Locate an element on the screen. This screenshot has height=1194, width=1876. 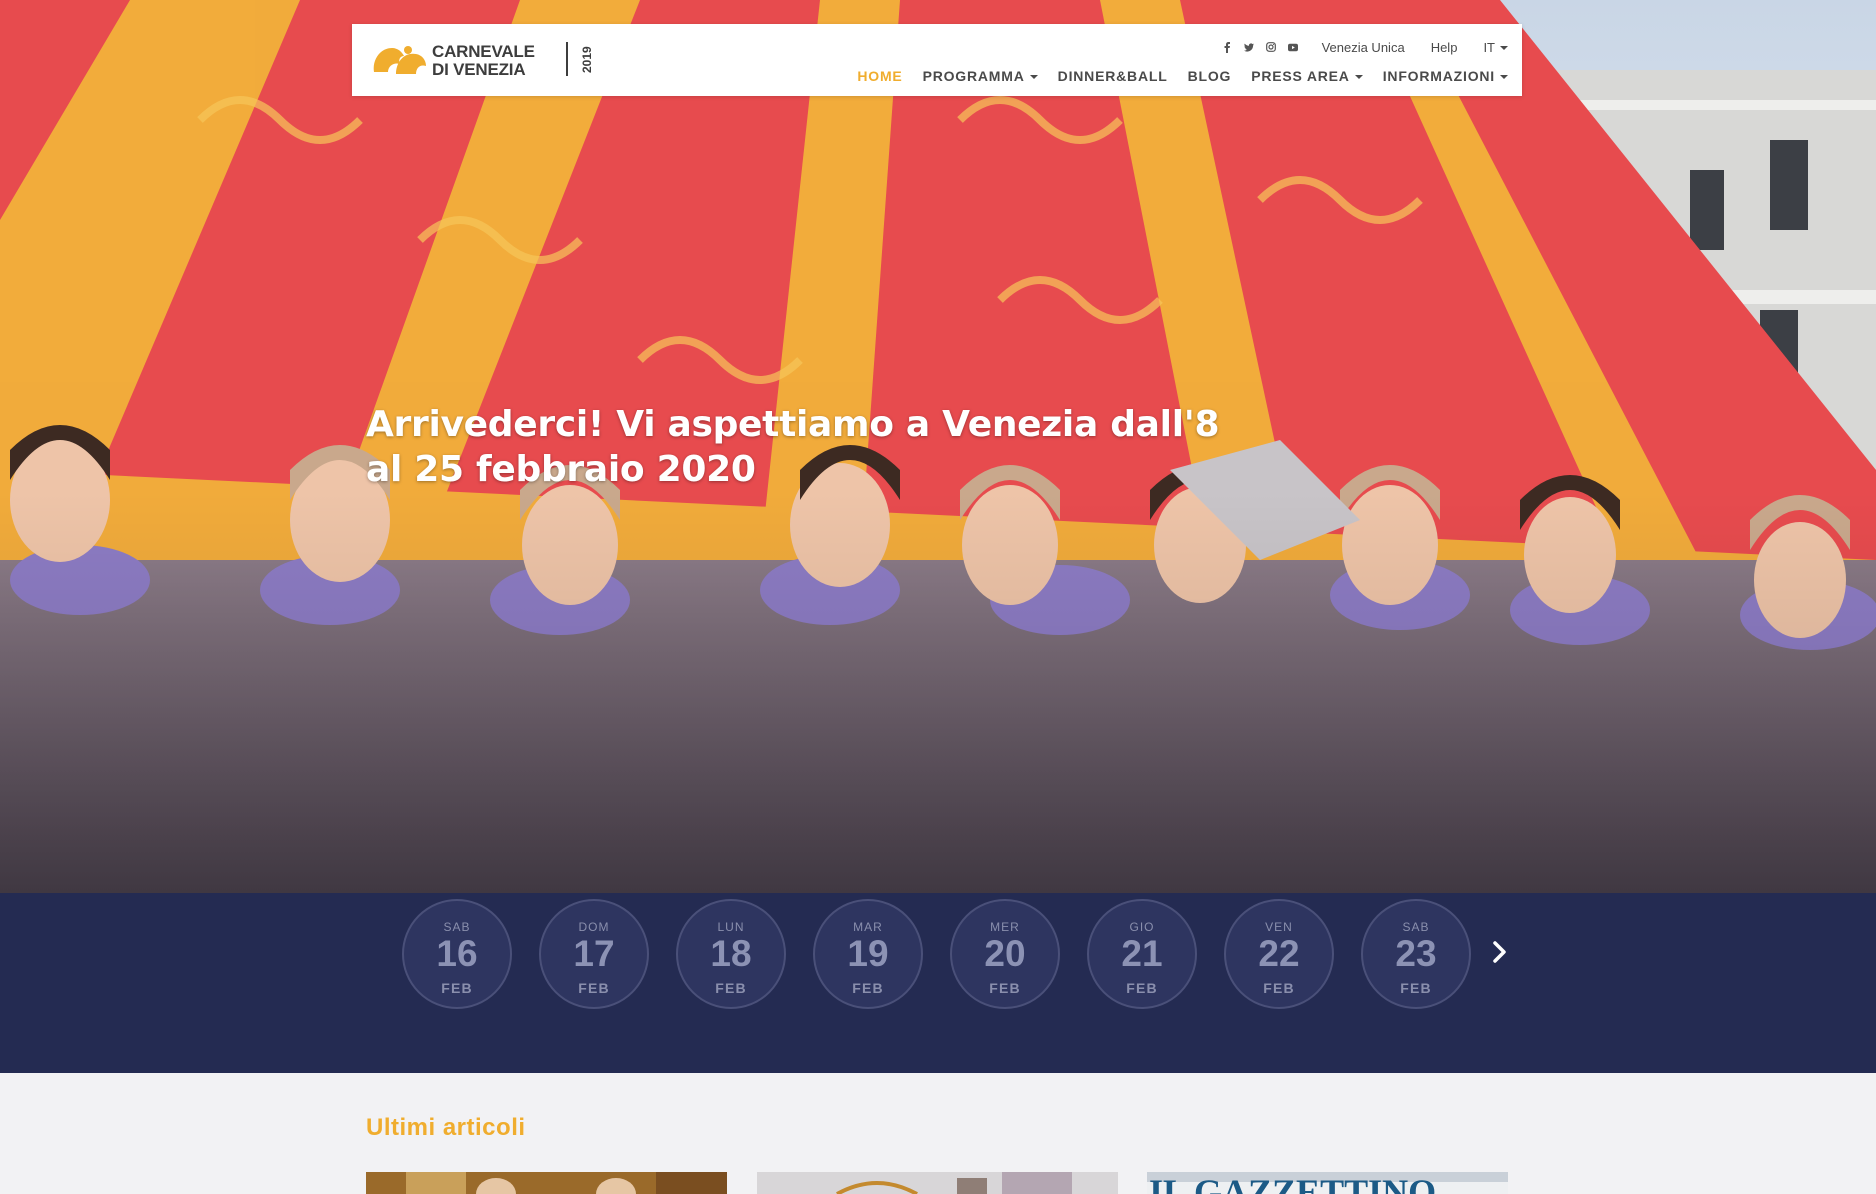
calendar-day: SAB 23 FEB is located at coordinates (1416, 954).